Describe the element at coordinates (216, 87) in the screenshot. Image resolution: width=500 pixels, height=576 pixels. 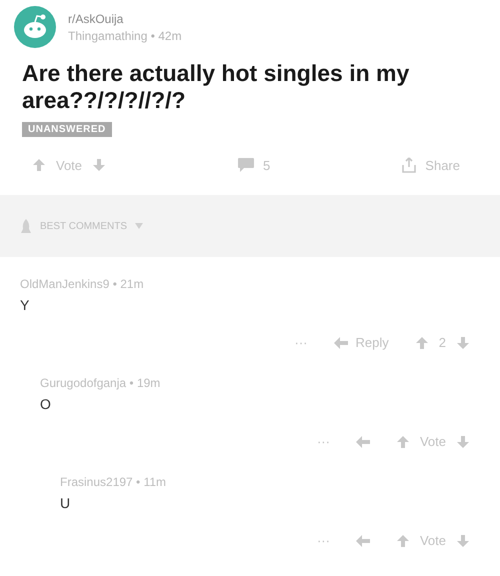
I see `post-title: Are there actually hot singles in my area??/?/?//?/?` at that location.